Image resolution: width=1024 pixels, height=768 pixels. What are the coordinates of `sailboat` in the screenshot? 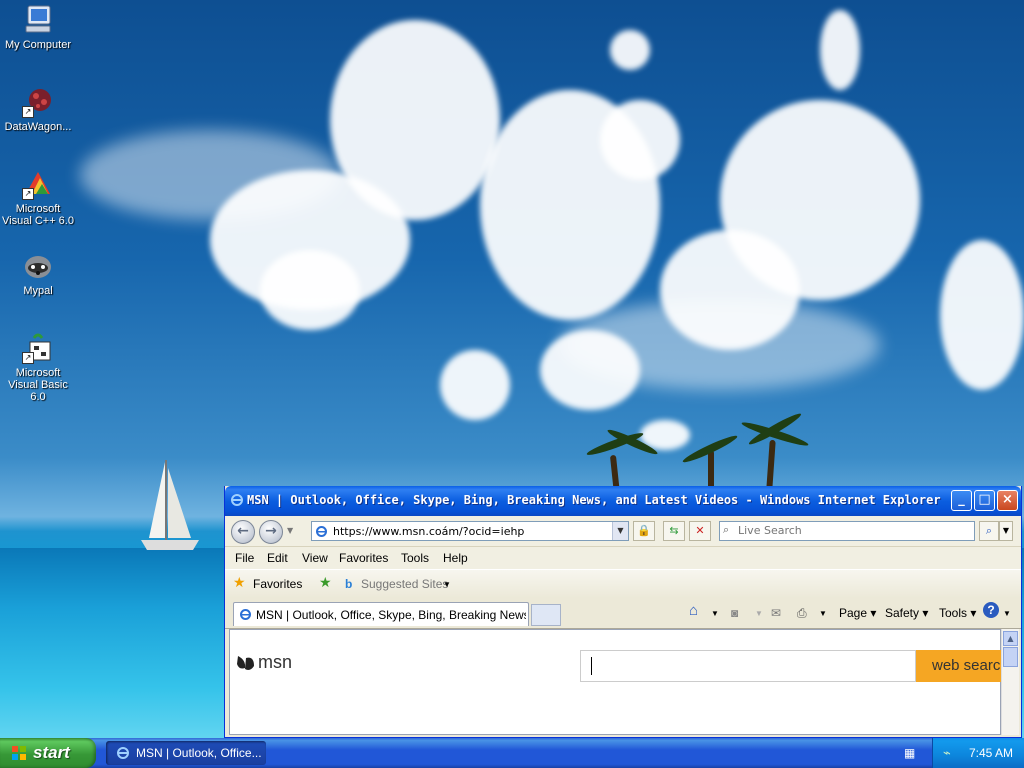 It's located at (170, 505).